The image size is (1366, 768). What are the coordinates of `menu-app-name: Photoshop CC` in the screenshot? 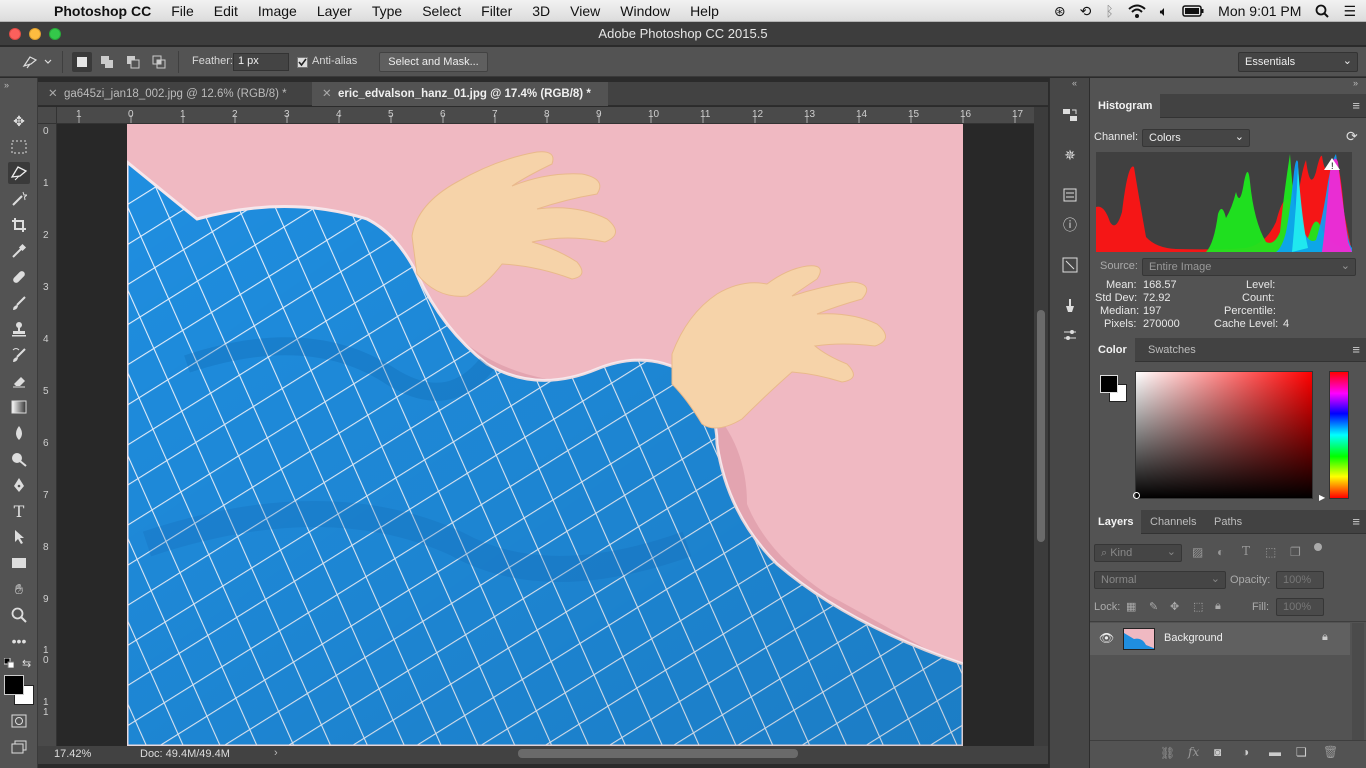 It's located at (106, 11).